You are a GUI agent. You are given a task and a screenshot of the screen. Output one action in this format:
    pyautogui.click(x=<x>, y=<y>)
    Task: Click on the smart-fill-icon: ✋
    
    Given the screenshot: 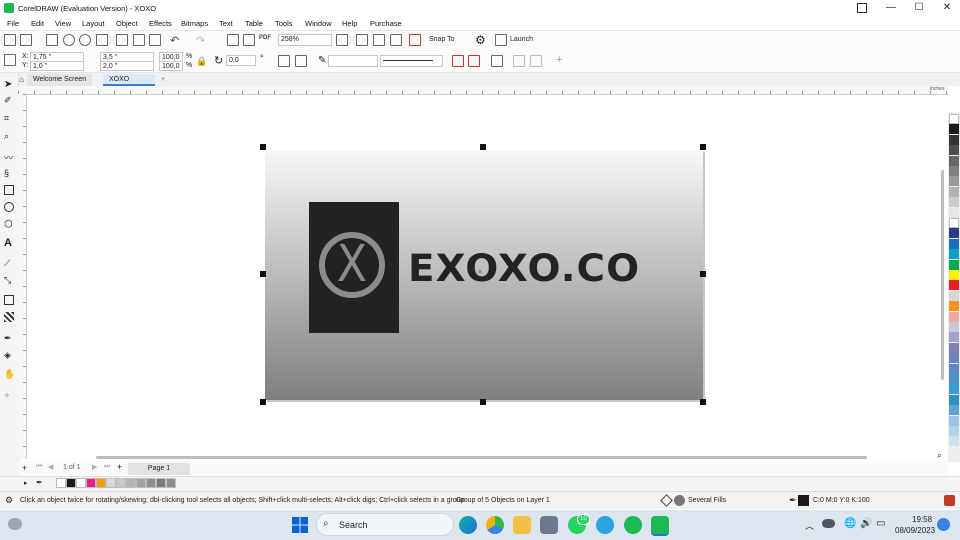 What is the action you would take?
    pyautogui.click(x=9, y=374)
    